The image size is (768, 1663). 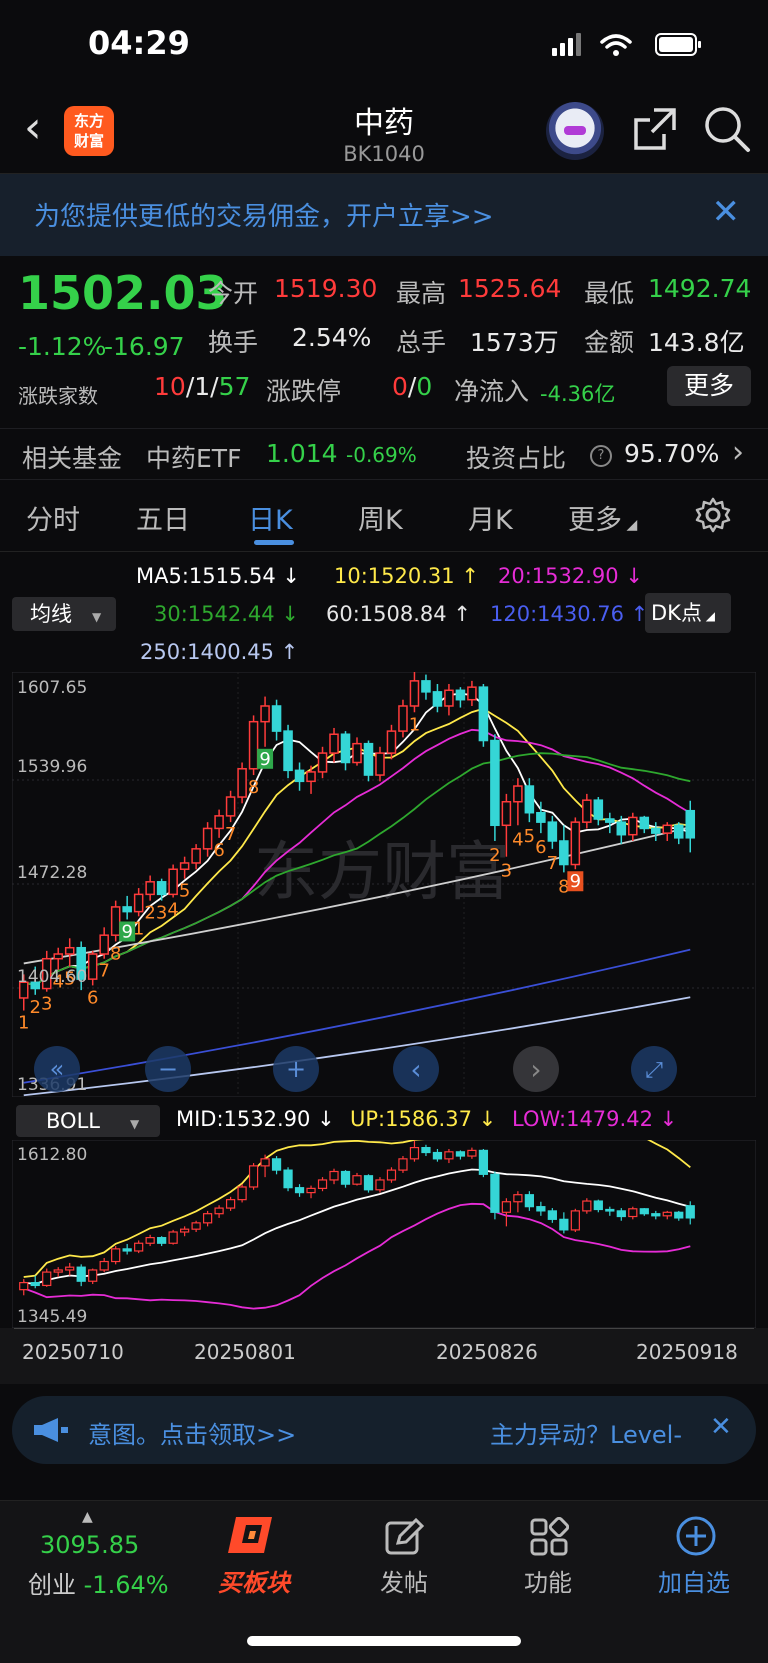 I want to click on boll-chart: 1612.80 1345.49, so click(x=384, y=1234).